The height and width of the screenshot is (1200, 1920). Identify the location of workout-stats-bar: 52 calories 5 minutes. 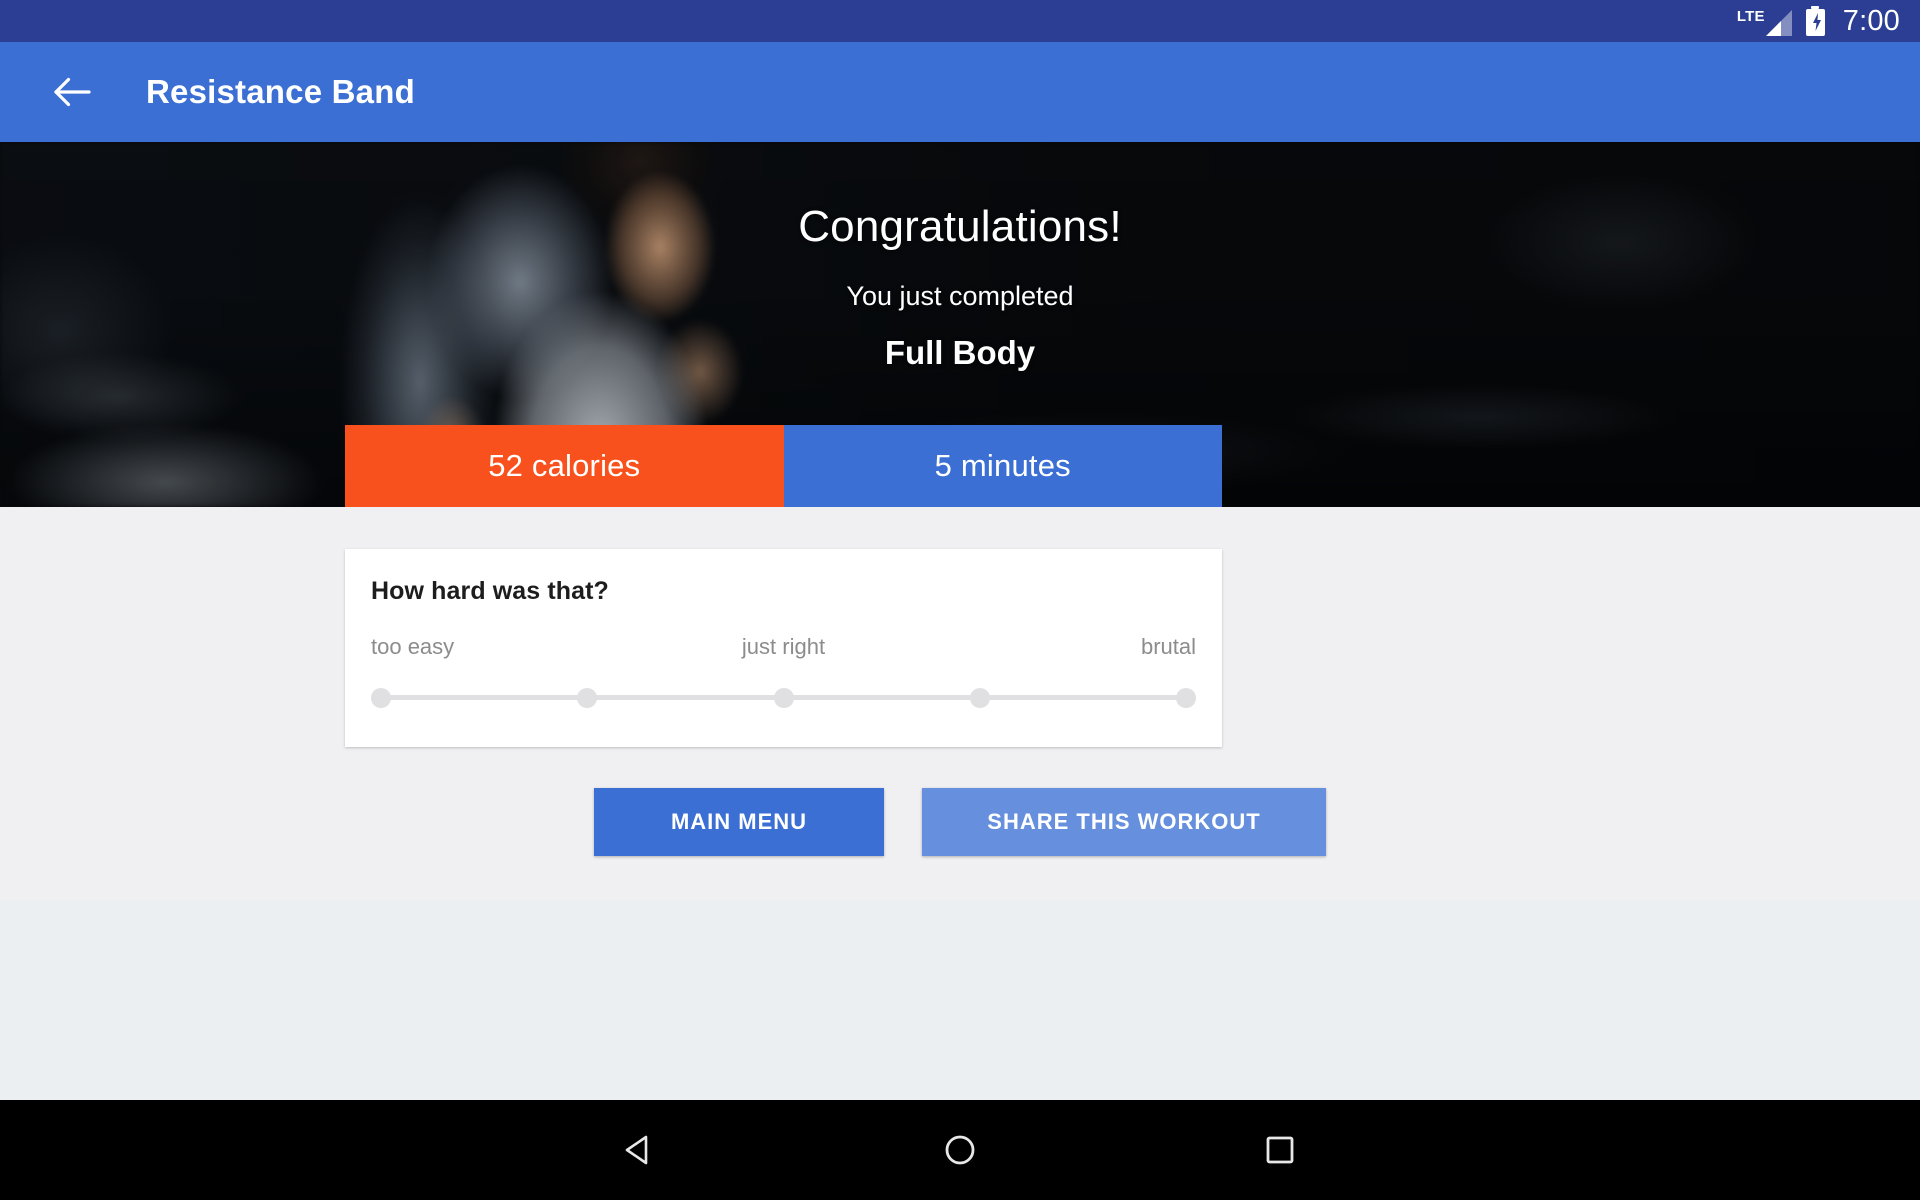
(783, 466).